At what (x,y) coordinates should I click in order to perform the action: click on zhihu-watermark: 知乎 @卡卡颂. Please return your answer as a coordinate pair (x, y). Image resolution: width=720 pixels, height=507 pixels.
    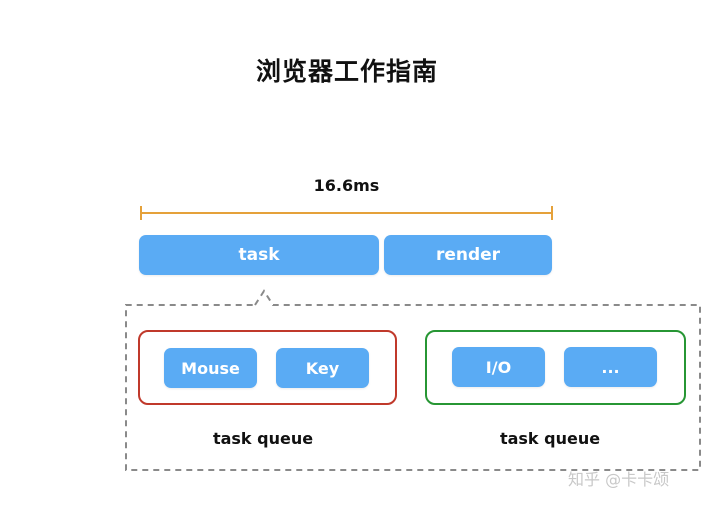
    Looking at the image, I should click on (619, 479).